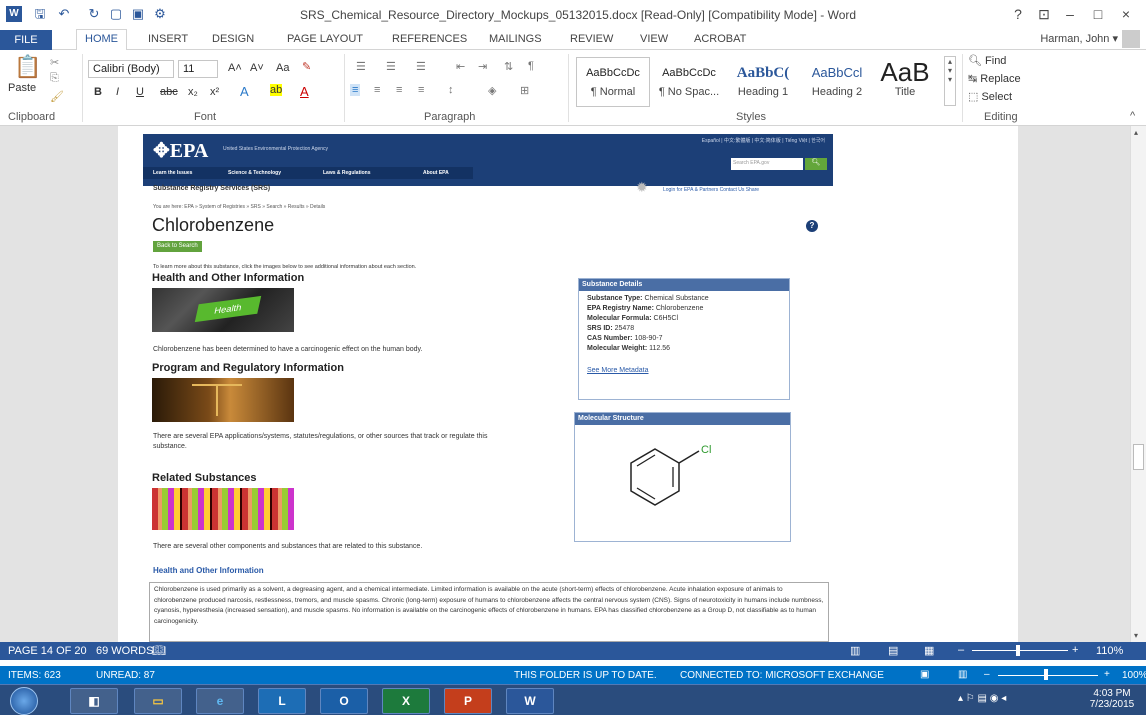  I want to click on numbering-icon: ☰, so click(391, 66).